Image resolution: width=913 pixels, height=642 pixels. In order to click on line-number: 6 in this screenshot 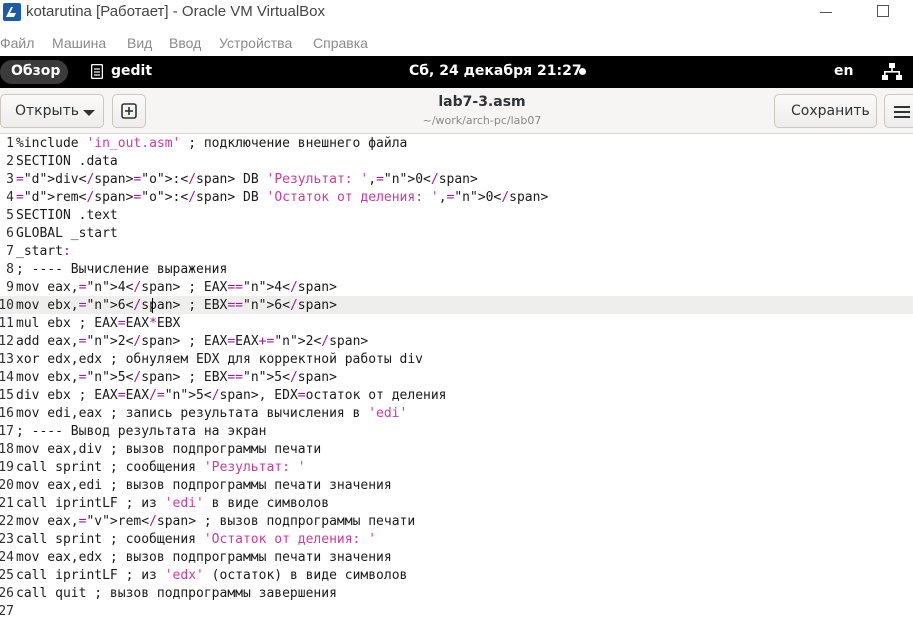, I will do `click(10, 233)`.